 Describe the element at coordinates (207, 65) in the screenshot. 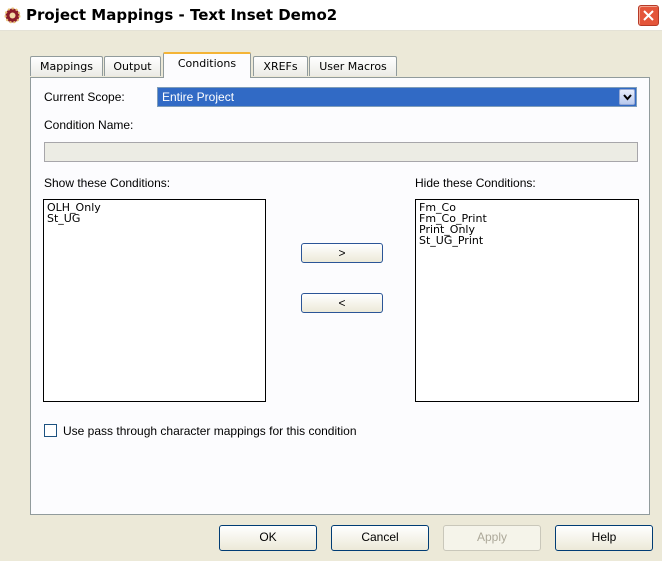

I see `tab-conditions: Conditions` at that location.